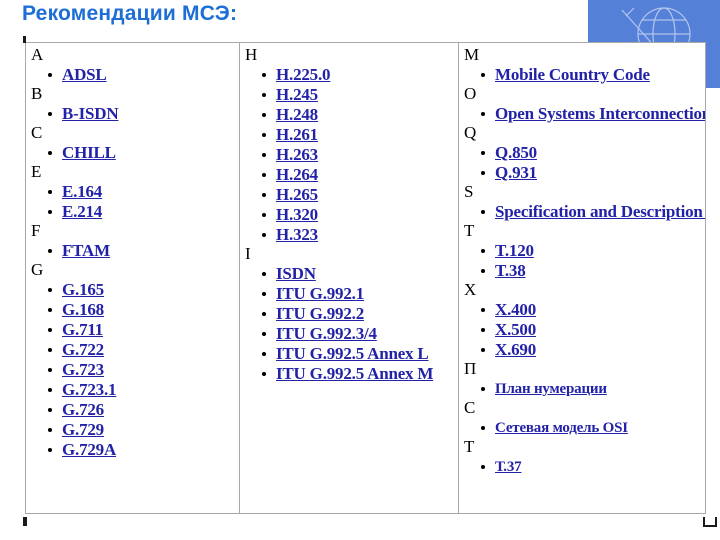  I want to click on recommendation-link: H.225.0, so click(303, 74).